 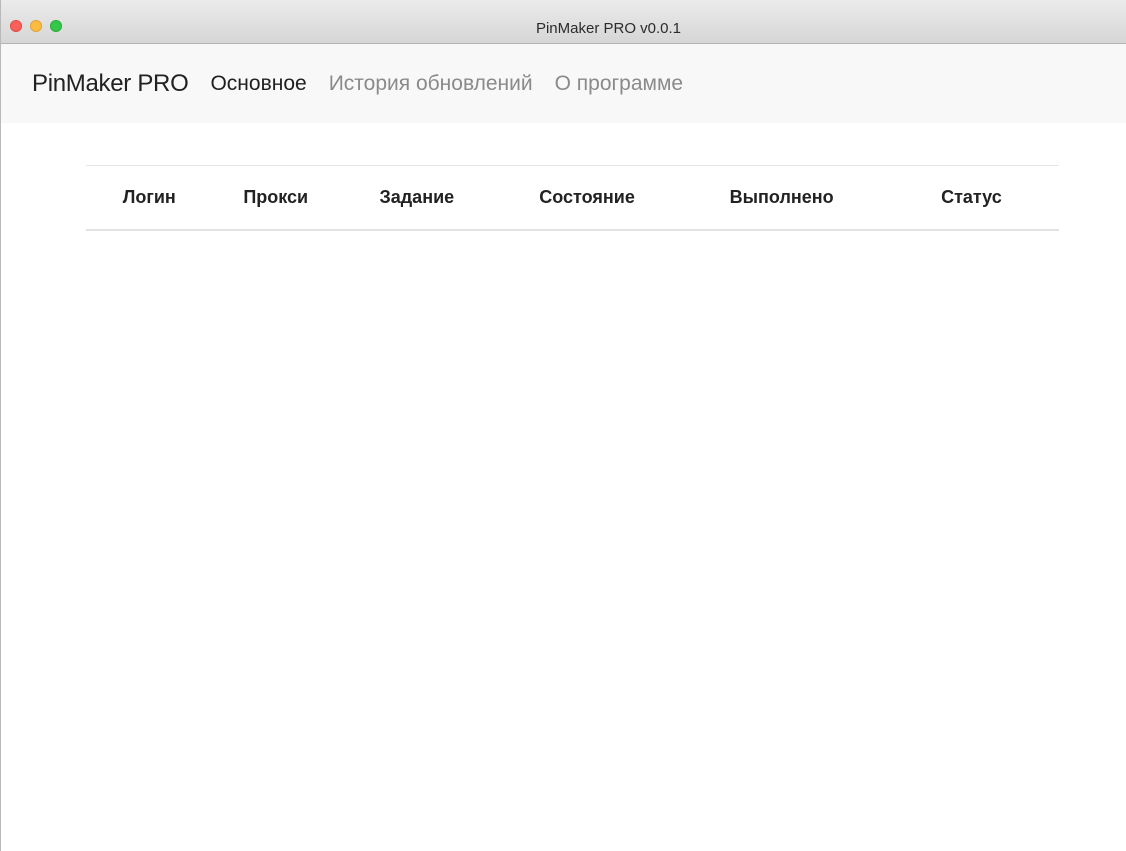 What do you see at coordinates (417, 197) in the screenshot?
I see `column-header-task: Задание` at bounding box center [417, 197].